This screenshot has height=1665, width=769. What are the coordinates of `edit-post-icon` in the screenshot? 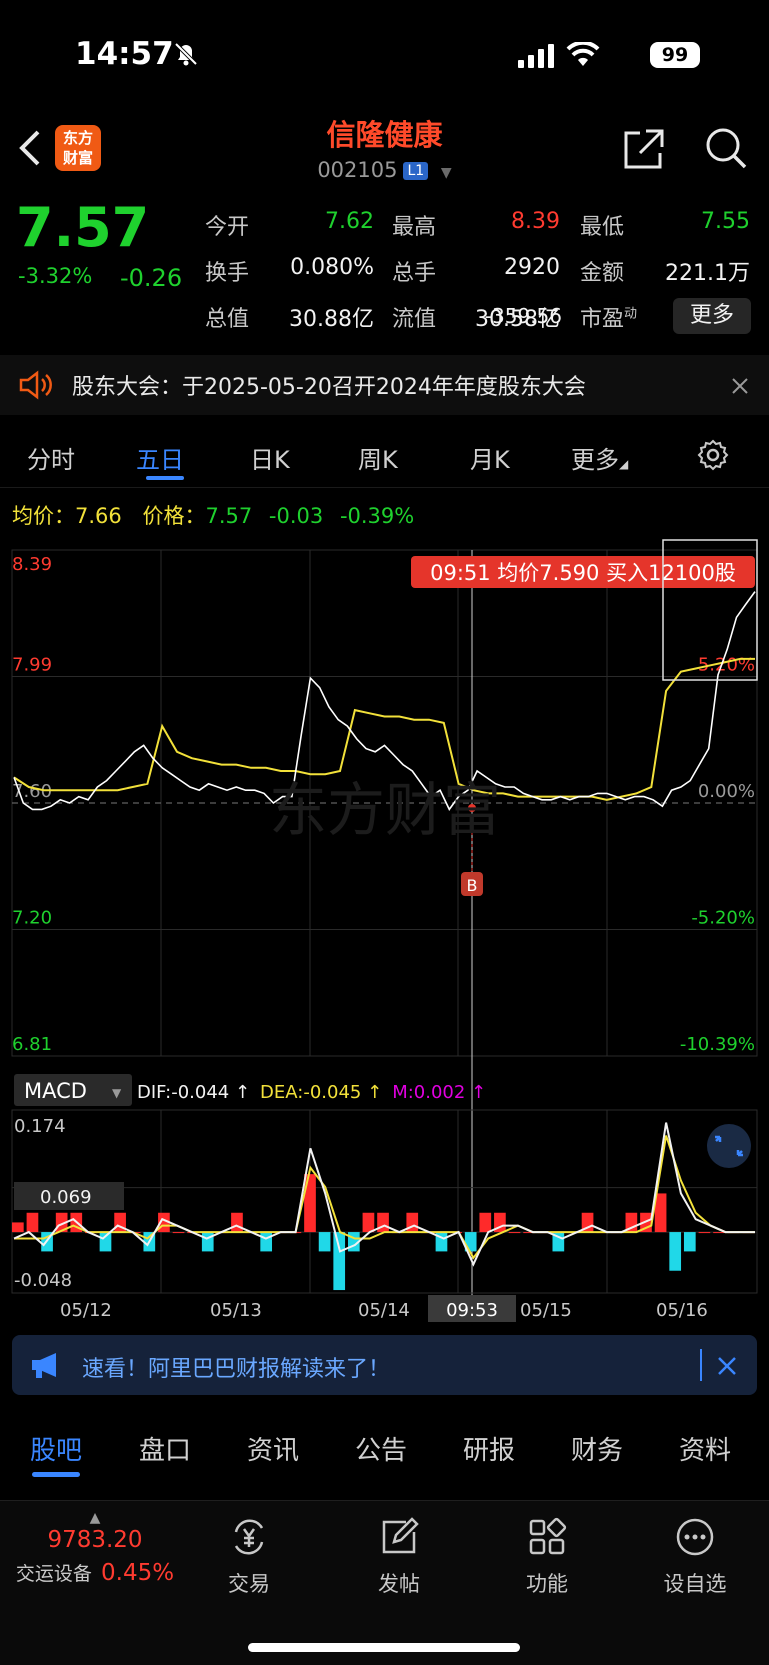 It's located at (400, 1535).